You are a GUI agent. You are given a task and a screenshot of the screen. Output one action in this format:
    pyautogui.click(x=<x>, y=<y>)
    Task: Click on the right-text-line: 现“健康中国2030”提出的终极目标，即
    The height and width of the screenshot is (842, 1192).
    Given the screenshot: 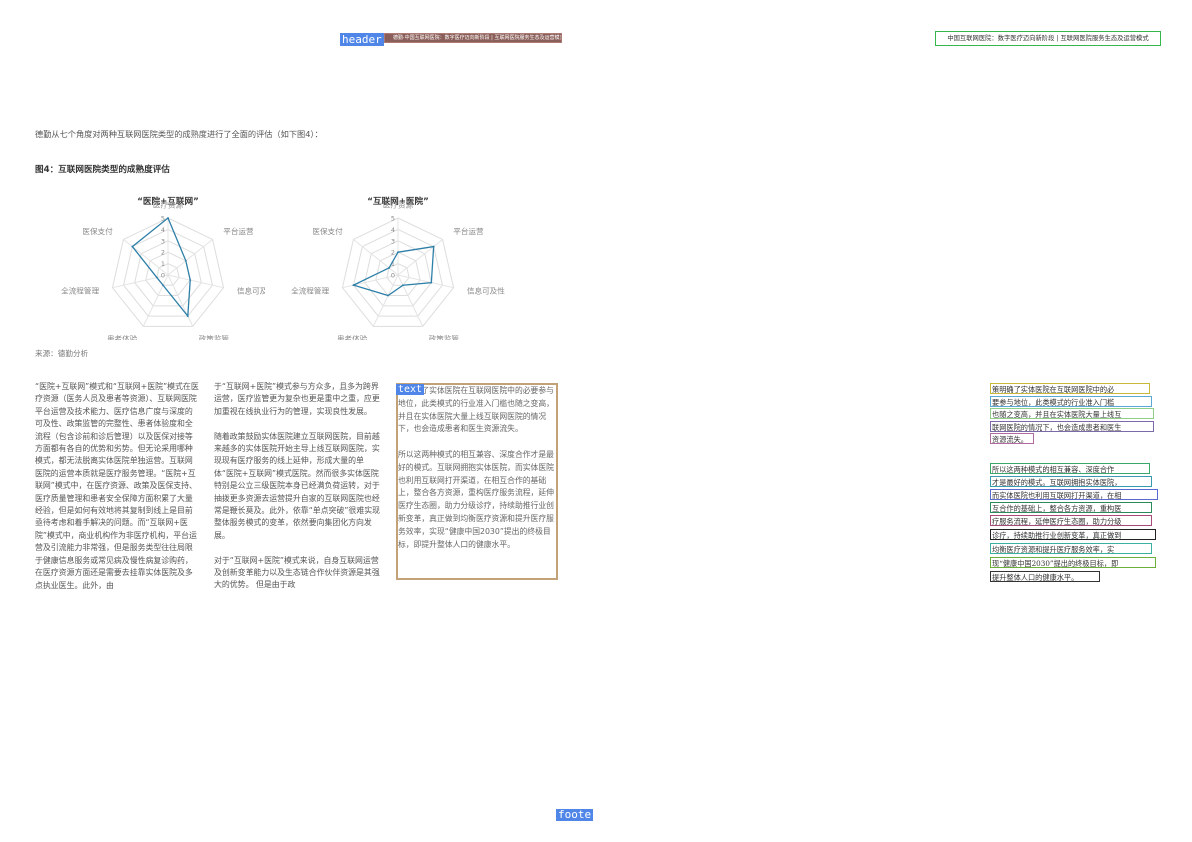 What is the action you would take?
    pyautogui.click(x=1073, y=562)
    